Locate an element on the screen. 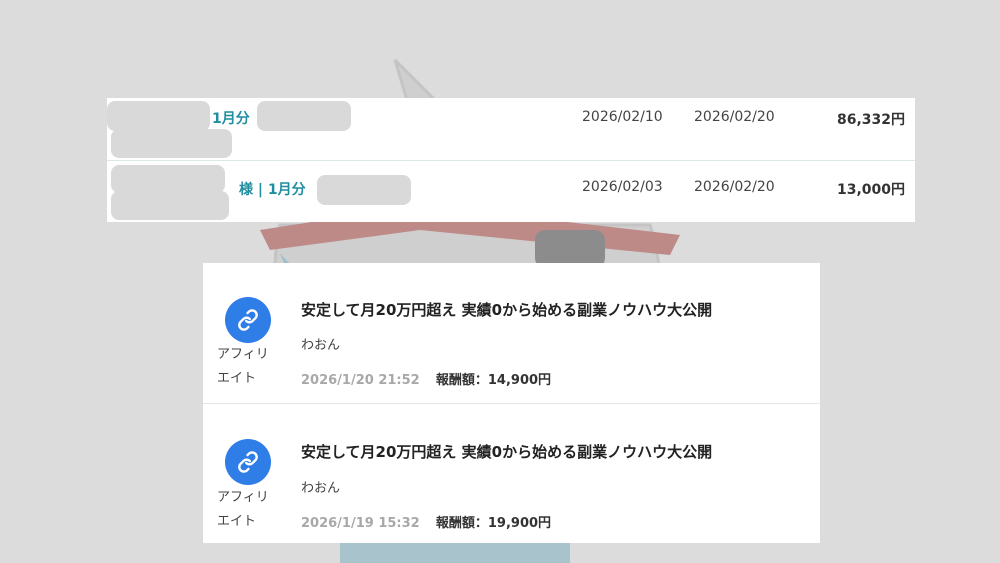  affiliate-timestamp: 2026/1/20 21:52 is located at coordinates (360, 380).